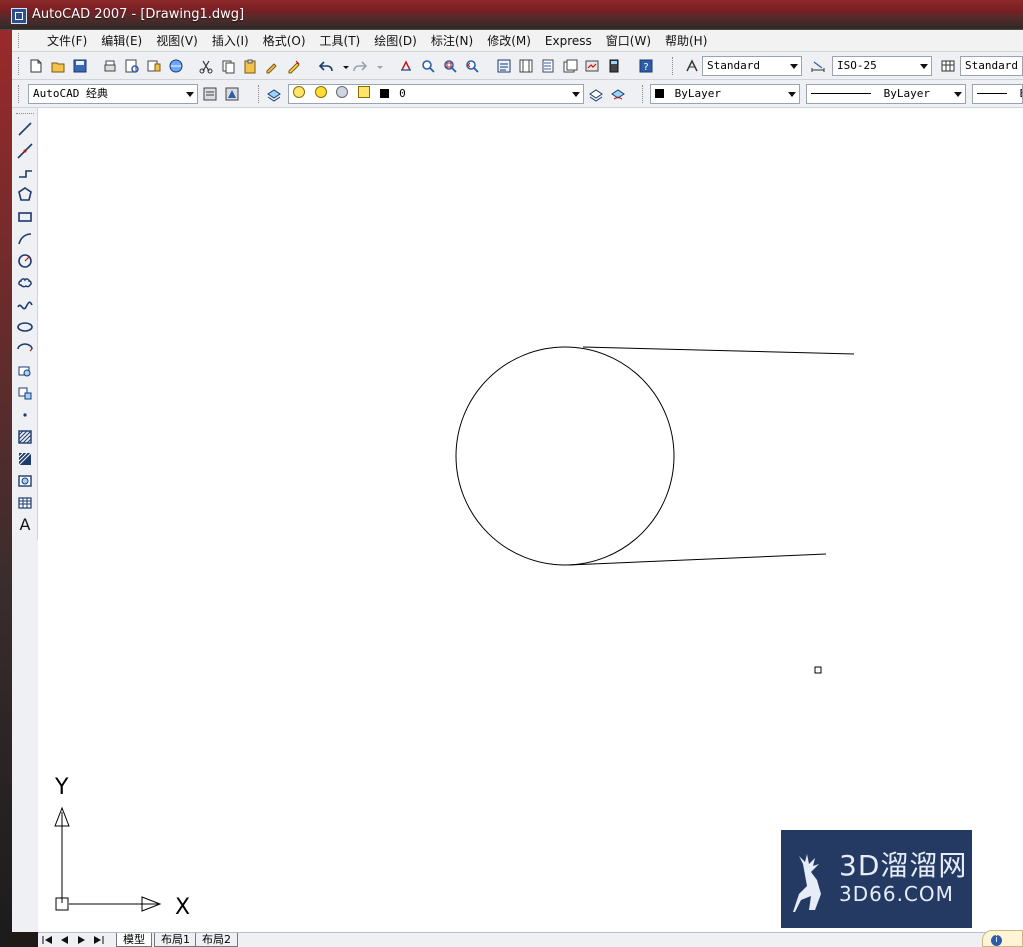 This screenshot has width=1023, height=947. Describe the element at coordinates (526, 66) in the screenshot. I see `design-center-icon` at that location.